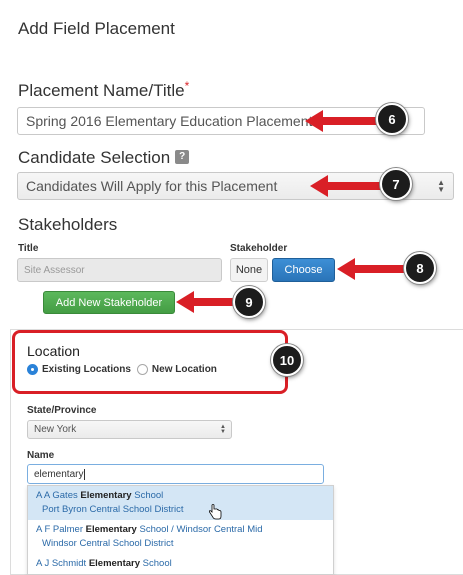  I want to click on stakeholder-col-label: Stakeholder, so click(259, 248).